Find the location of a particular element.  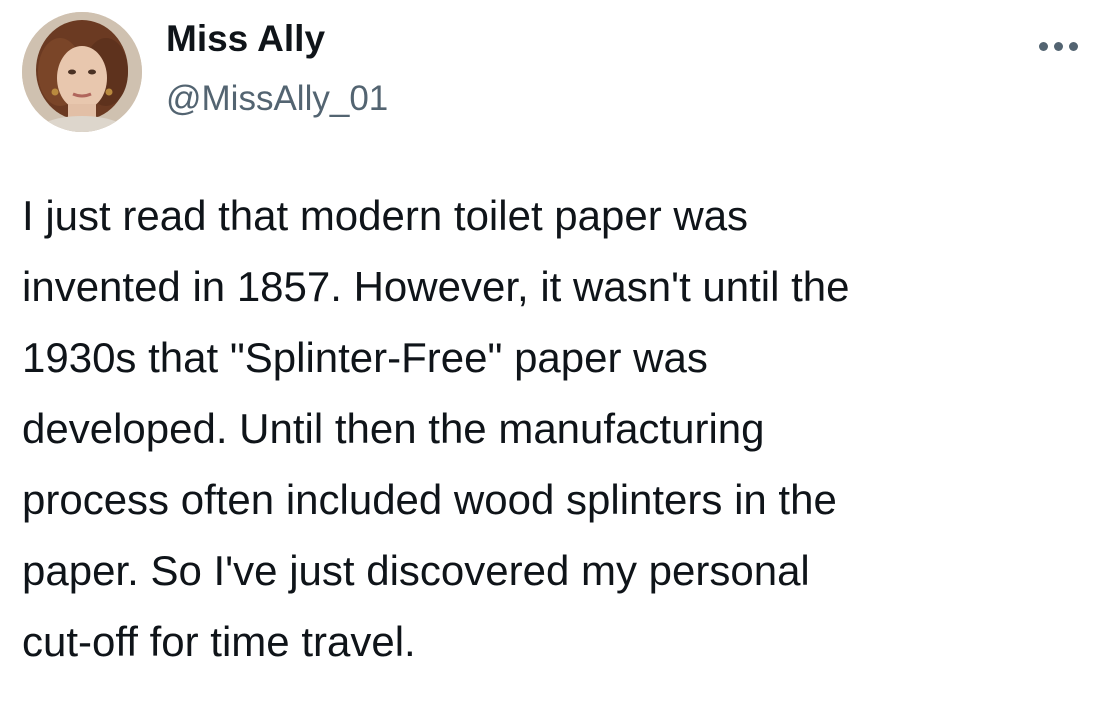

tweet-text-line: I just read that modern toilet paper was is located at coordinates (385, 215).